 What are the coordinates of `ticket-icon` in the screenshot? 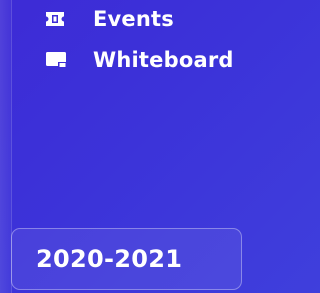 It's located at (58, 19).